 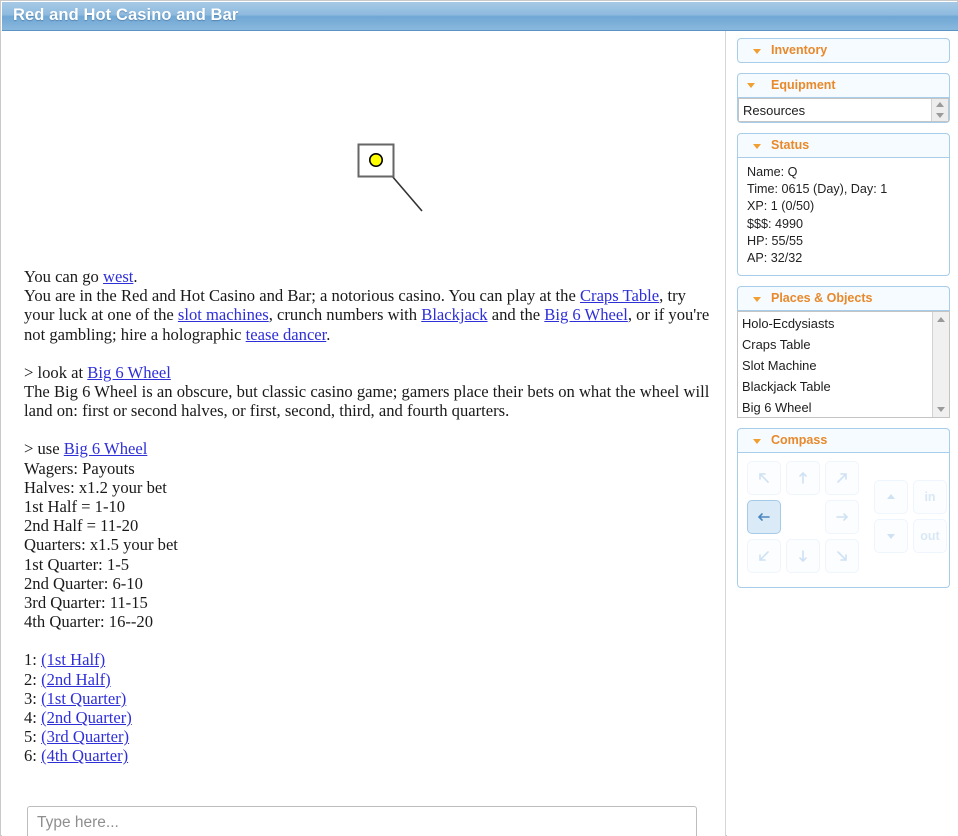 I want to click on link-west: west, so click(x=118, y=276).